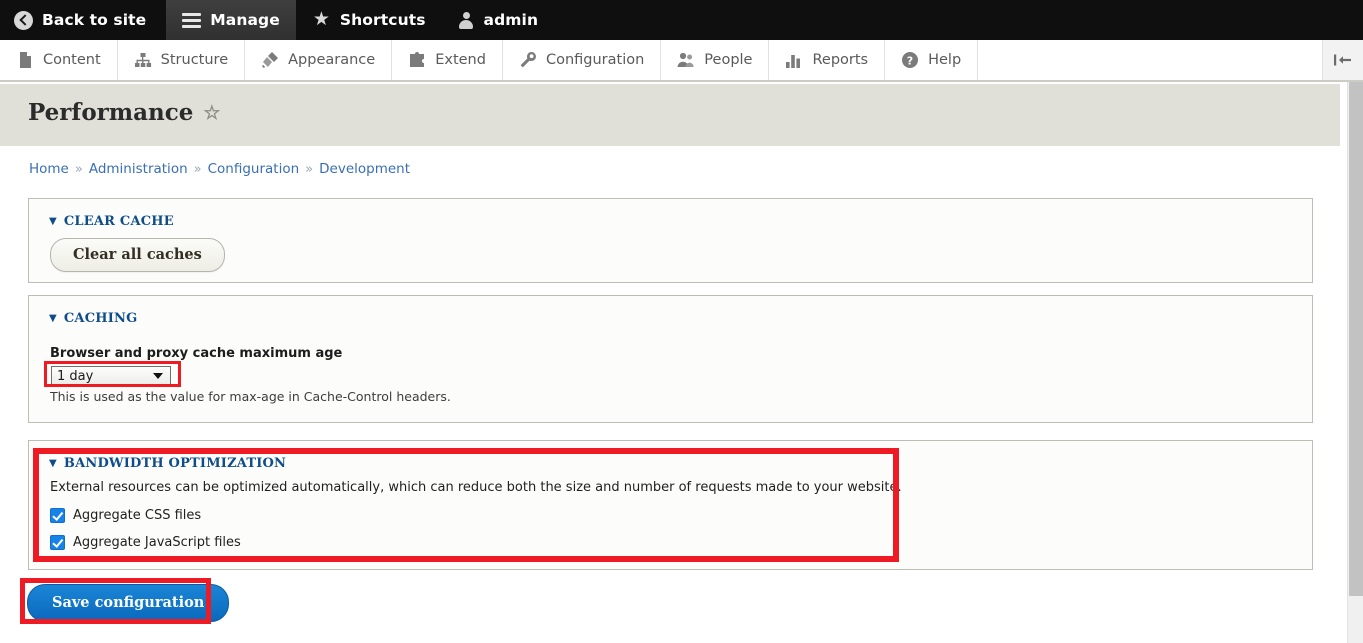 The height and width of the screenshot is (643, 1363). Describe the element at coordinates (245, 20) in the screenshot. I see `manage-label: Manage` at that location.